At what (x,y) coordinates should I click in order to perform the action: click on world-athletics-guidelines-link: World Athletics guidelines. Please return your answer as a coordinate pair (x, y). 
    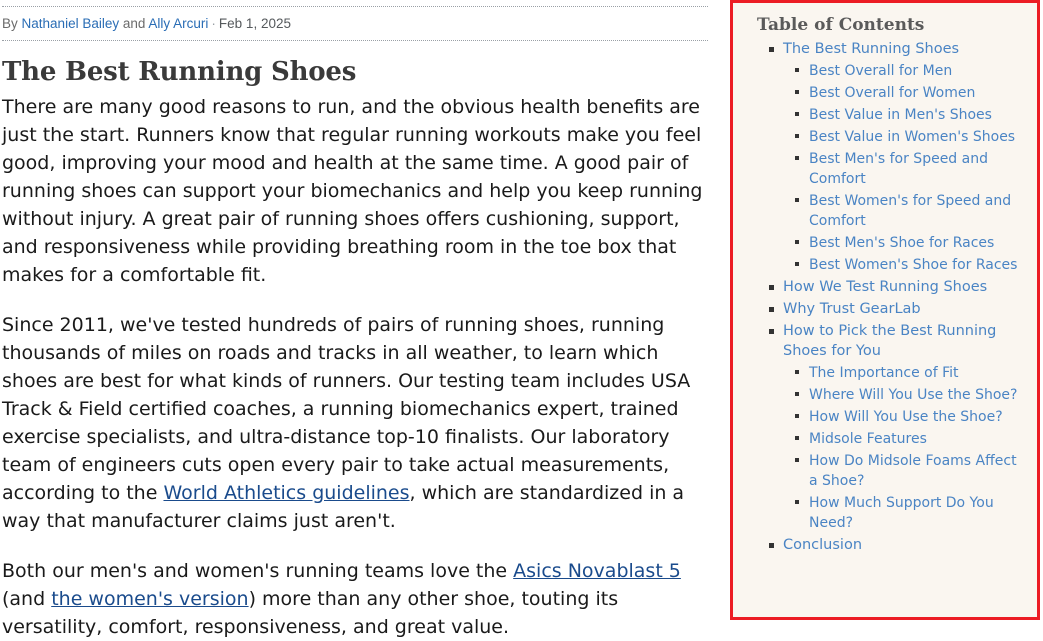
    Looking at the image, I should click on (286, 493).